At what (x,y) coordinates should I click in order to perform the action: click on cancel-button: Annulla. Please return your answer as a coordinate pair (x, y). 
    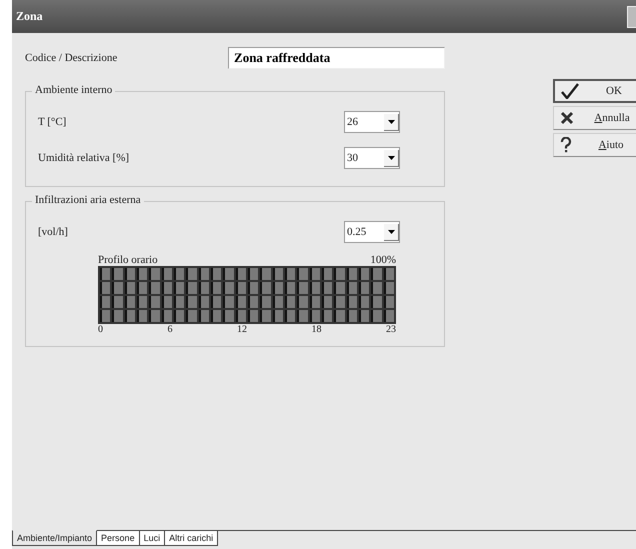
    Looking at the image, I should click on (594, 118).